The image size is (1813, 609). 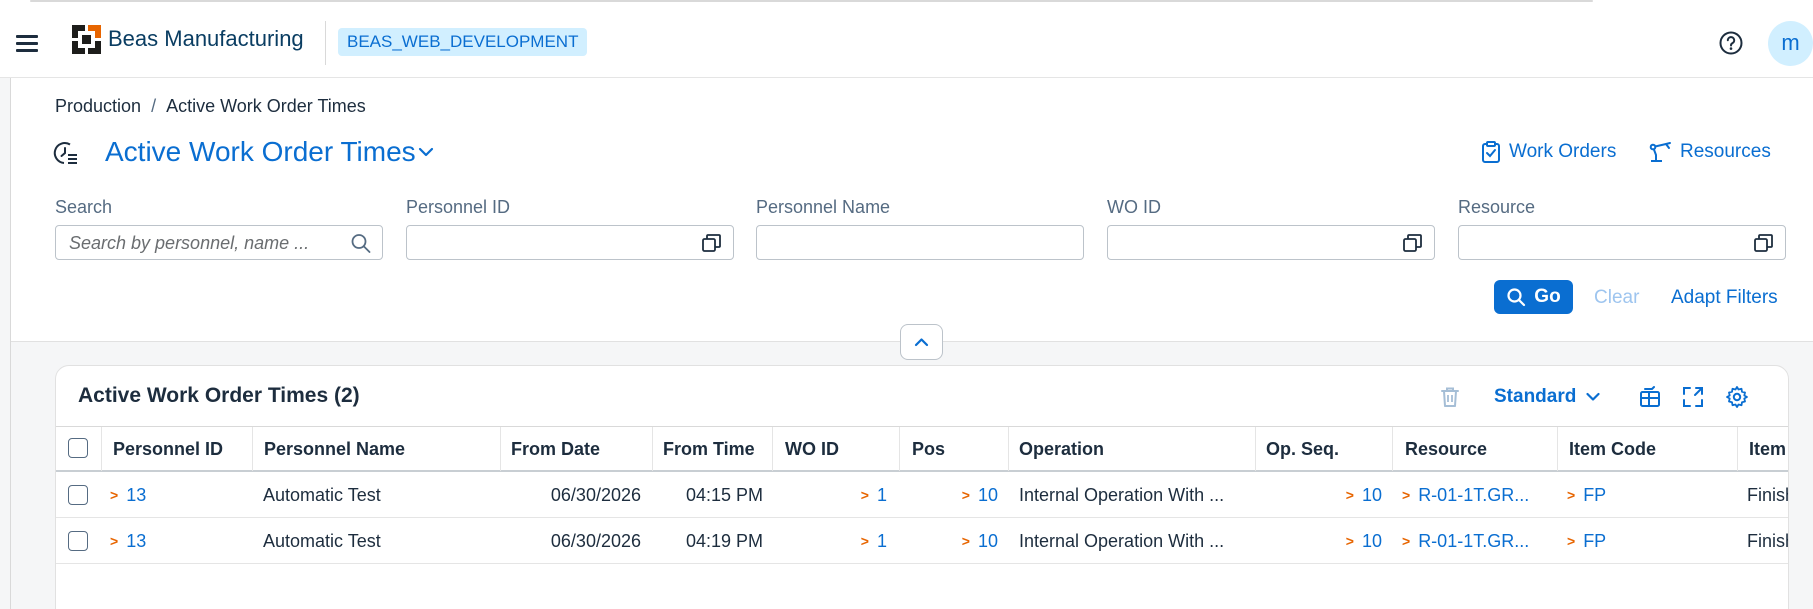 What do you see at coordinates (84, 207) in the screenshot?
I see `search-label: Search` at bounding box center [84, 207].